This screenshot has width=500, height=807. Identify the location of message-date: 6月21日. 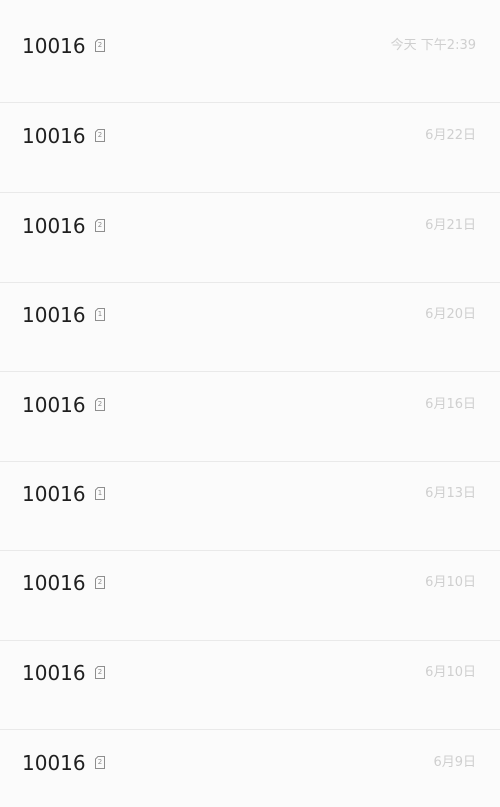
(450, 225).